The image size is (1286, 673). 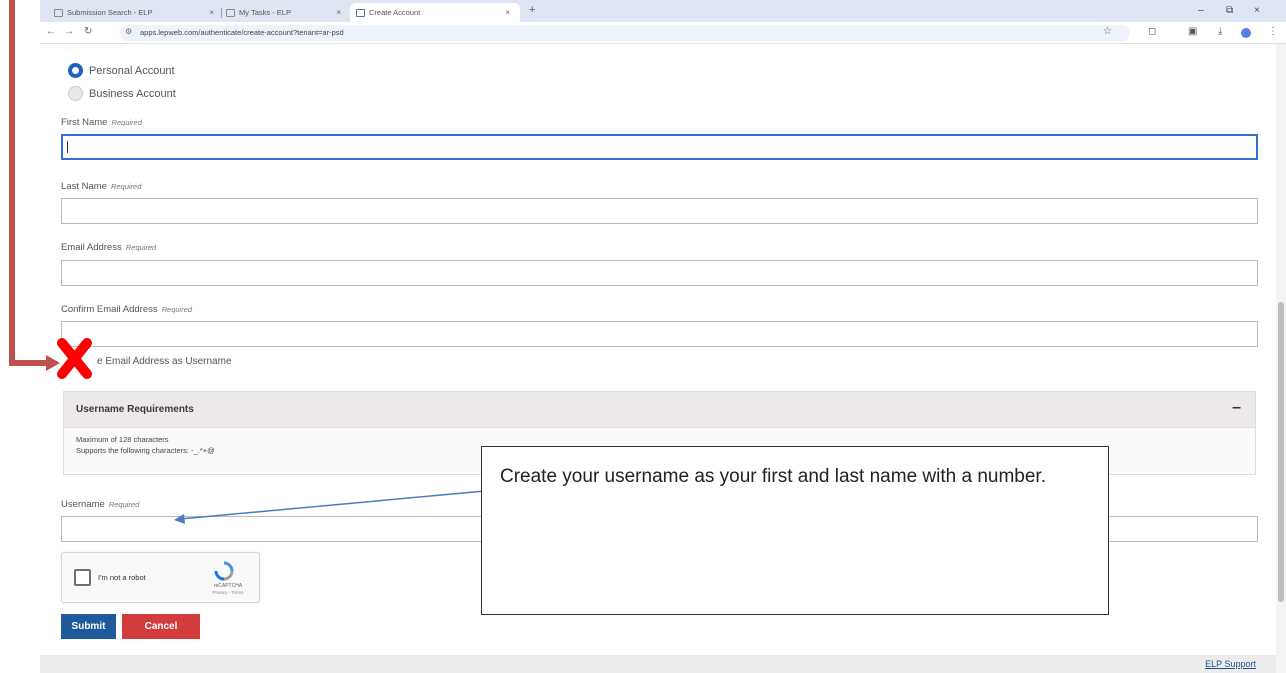 I want to click on tab-submission-search: Submission Search - ELP ×, so click(x=134, y=12).